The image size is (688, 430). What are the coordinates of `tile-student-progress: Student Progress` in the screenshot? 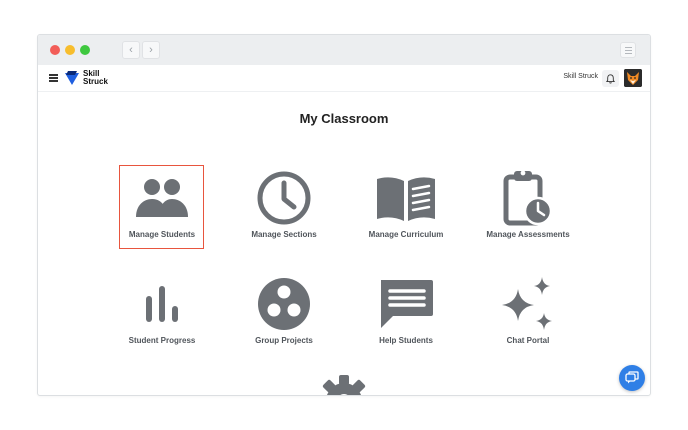 It's located at (162, 317).